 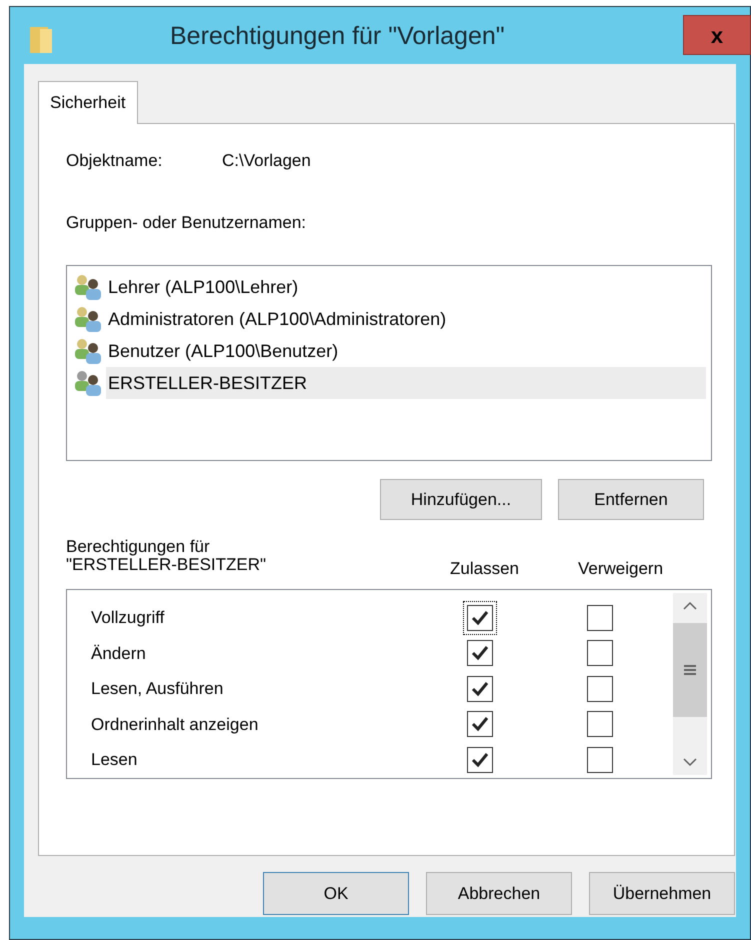 What do you see at coordinates (175, 725) in the screenshot?
I see `permission-name: Ordnerinhalt anzeigen` at bounding box center [175, 725].